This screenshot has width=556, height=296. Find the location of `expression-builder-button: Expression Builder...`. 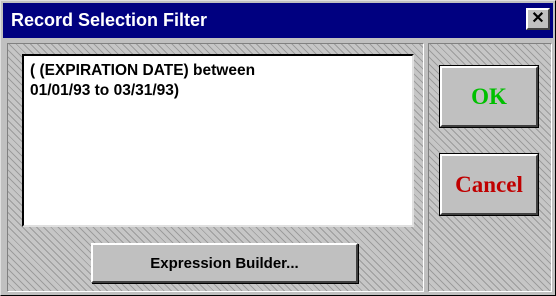

expression-builder-button: Expression Builder... is located at coordinates (224, 263).